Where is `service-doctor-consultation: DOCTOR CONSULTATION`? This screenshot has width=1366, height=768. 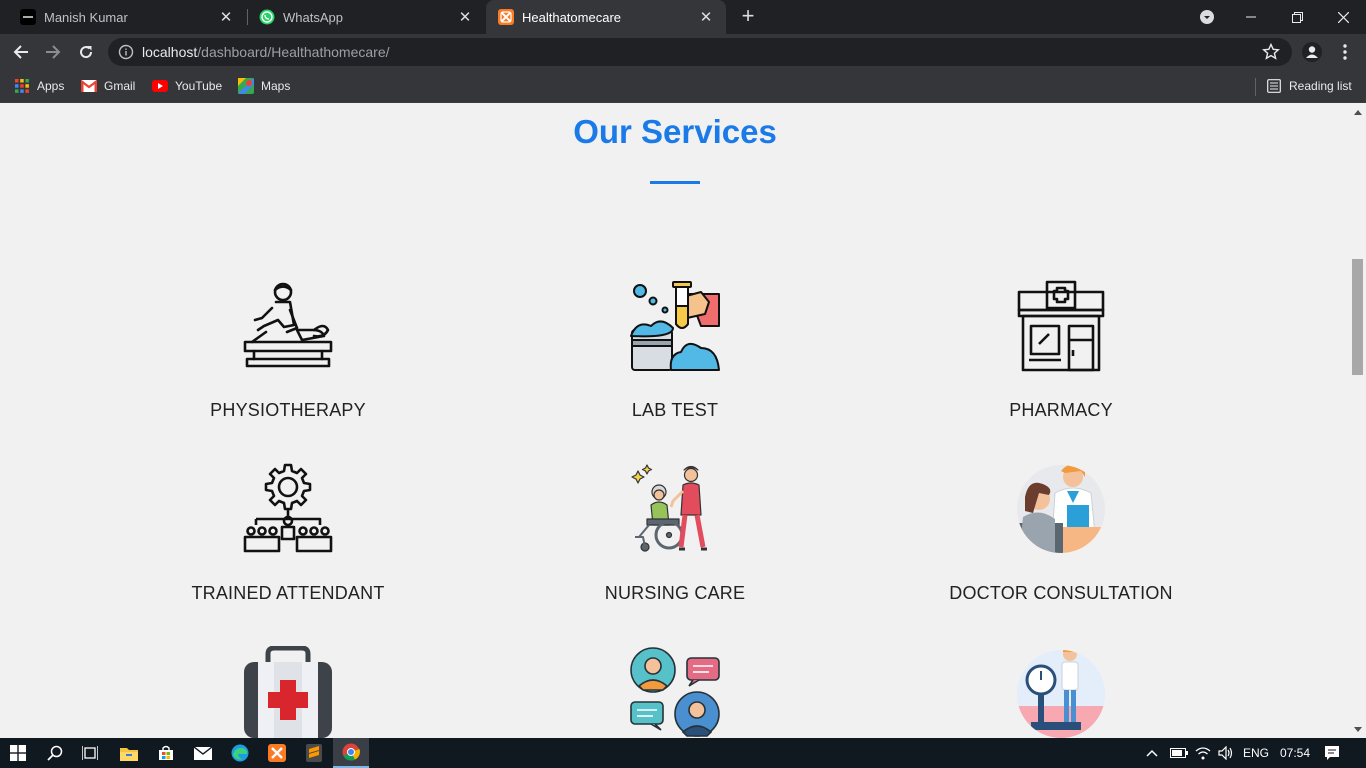
service-doctor-consultation: DOCTOR CONSULTATION is located at coordinates (1061, 533).